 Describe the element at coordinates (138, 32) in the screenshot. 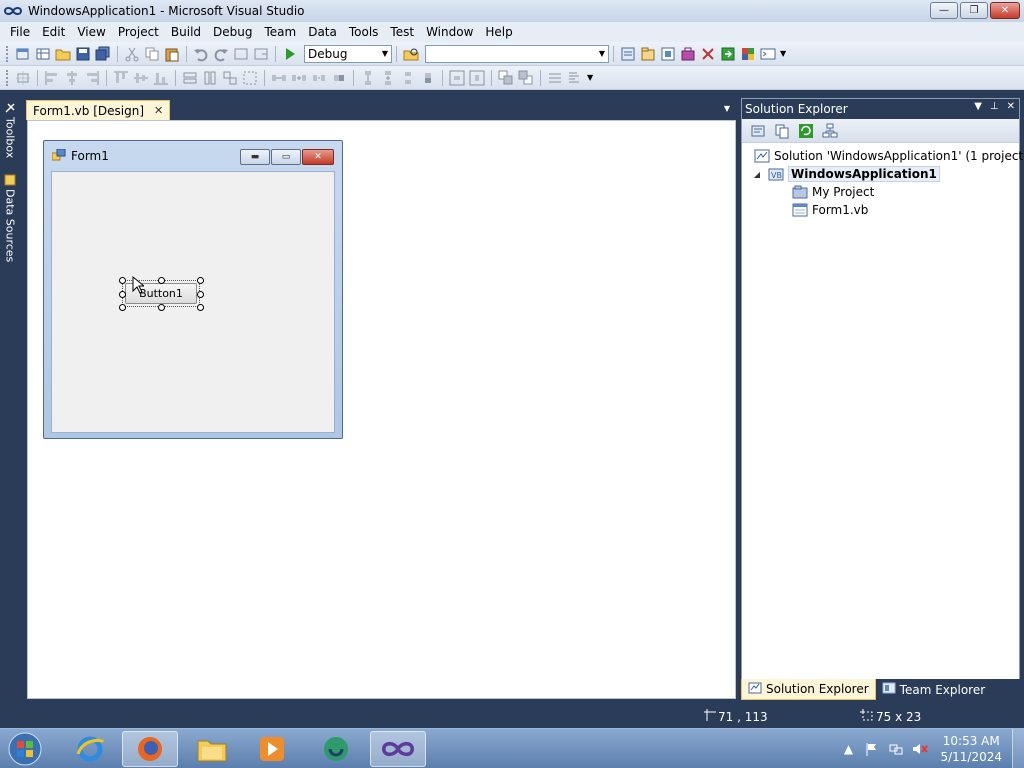

I see `menu-project: Project` at that location.